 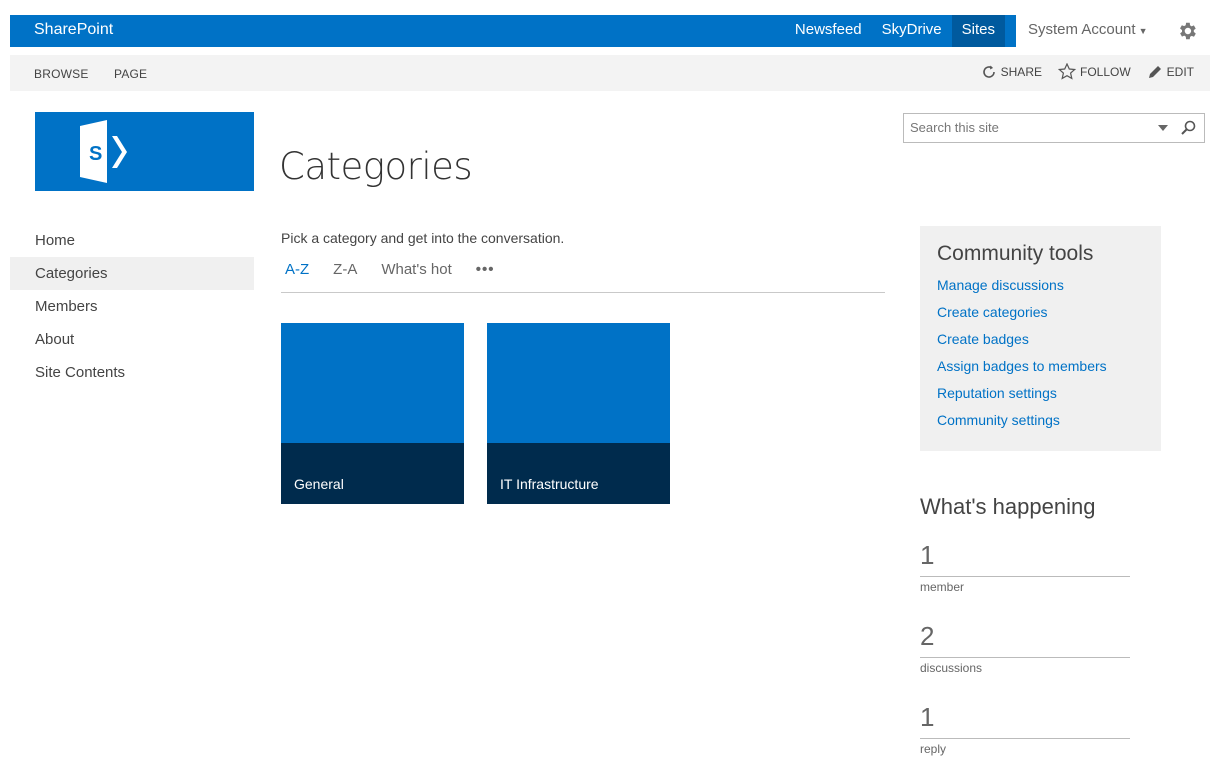 What do you see at coordinates (1163, 128) in the screenshot?
I see `chevron-down-icon` at bounding box center [1163, 128].